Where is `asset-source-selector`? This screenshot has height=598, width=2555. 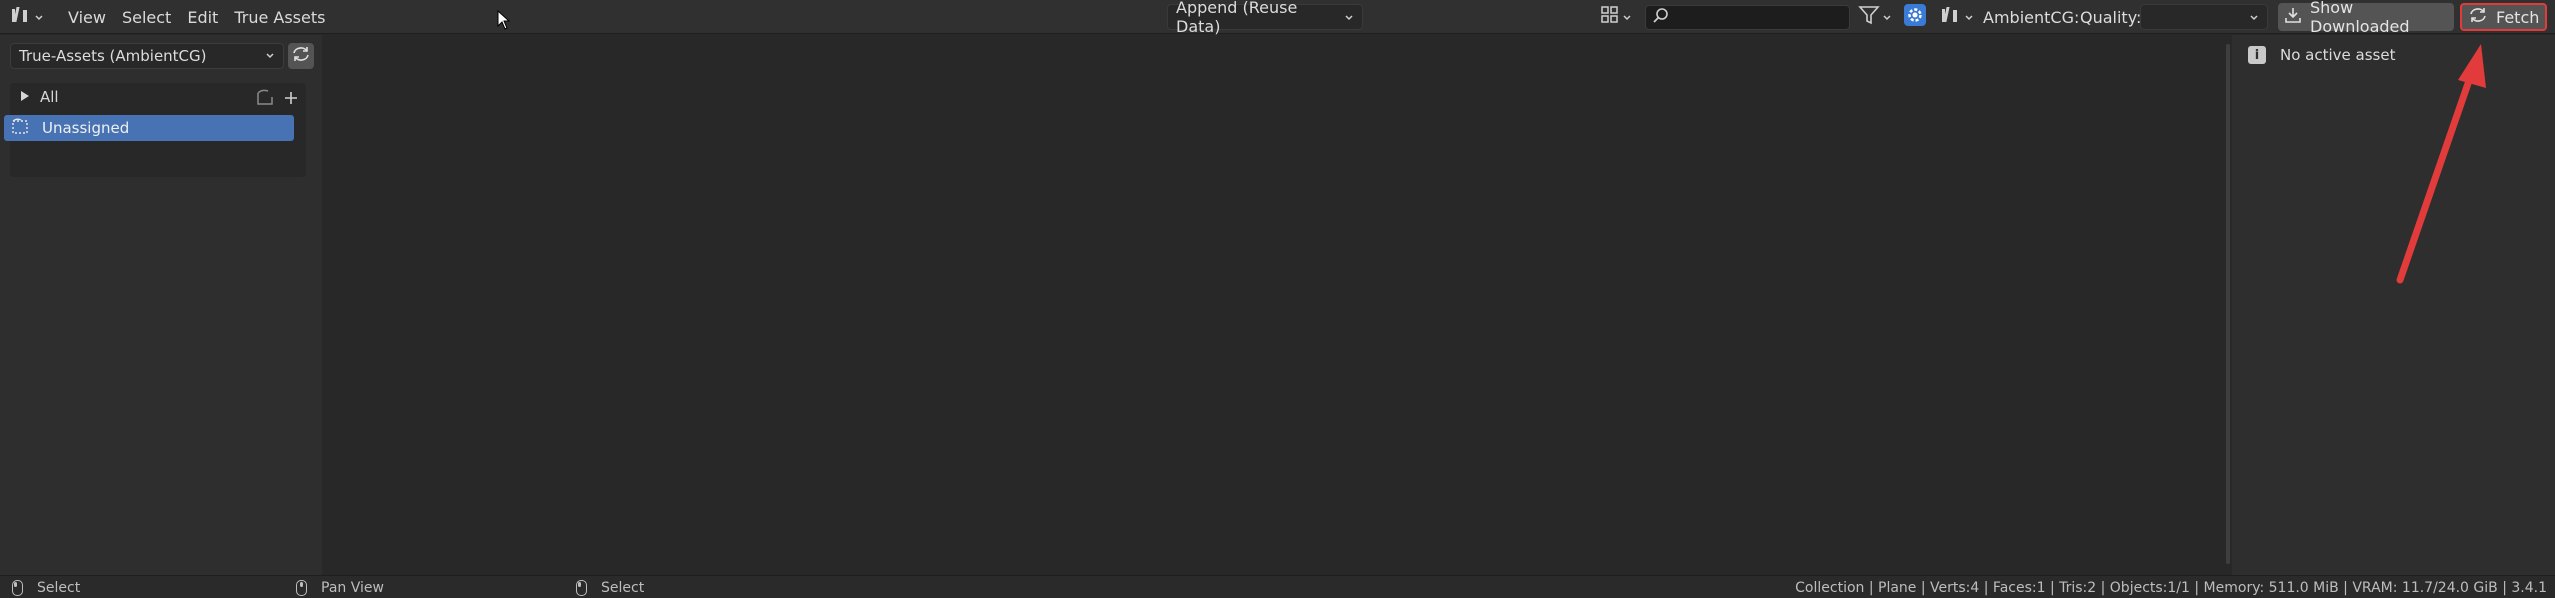 asset-source-selector is located at coordinates (1957, 17).